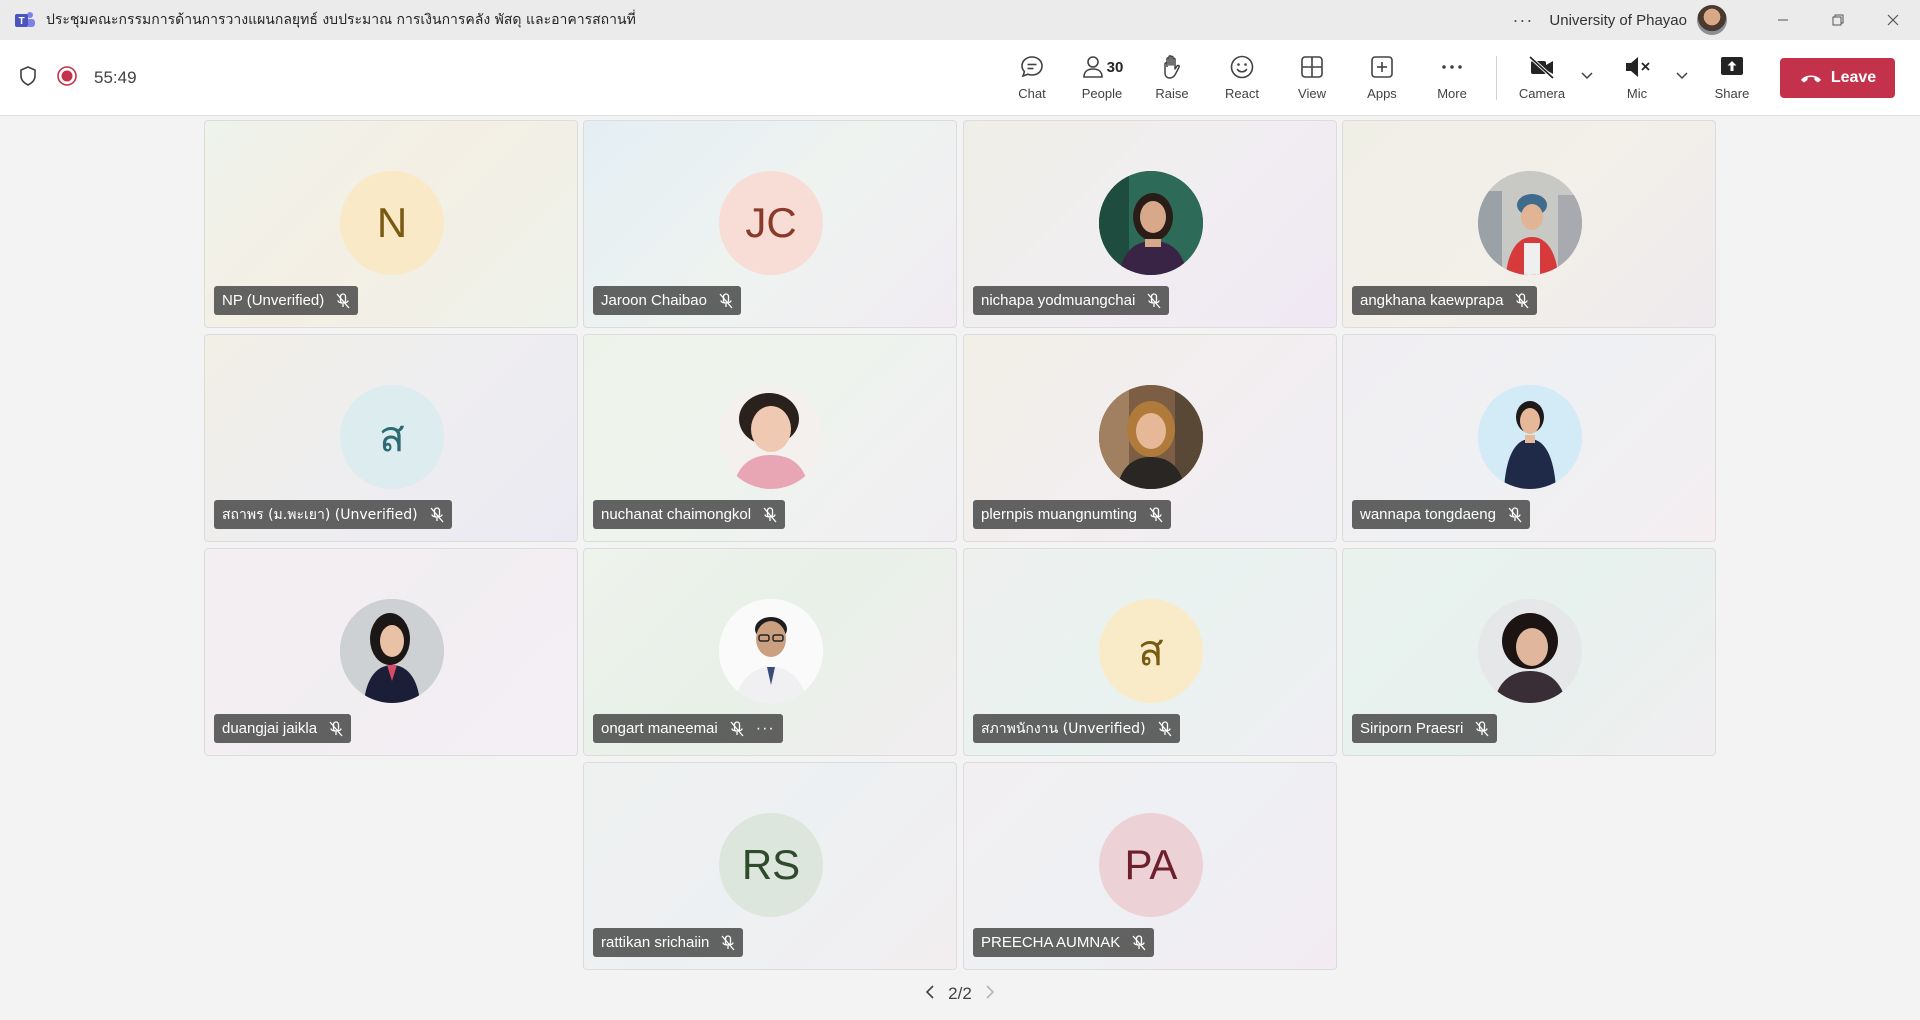  Describe the element at coordinates (1445, 300) in the screenshot. I see `name-label: angkhana kaewprapa` at that location.